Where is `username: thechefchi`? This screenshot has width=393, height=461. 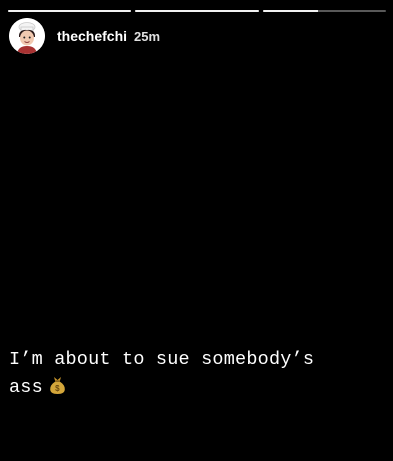 username: thechefchi is located at coordinates (92, 36).